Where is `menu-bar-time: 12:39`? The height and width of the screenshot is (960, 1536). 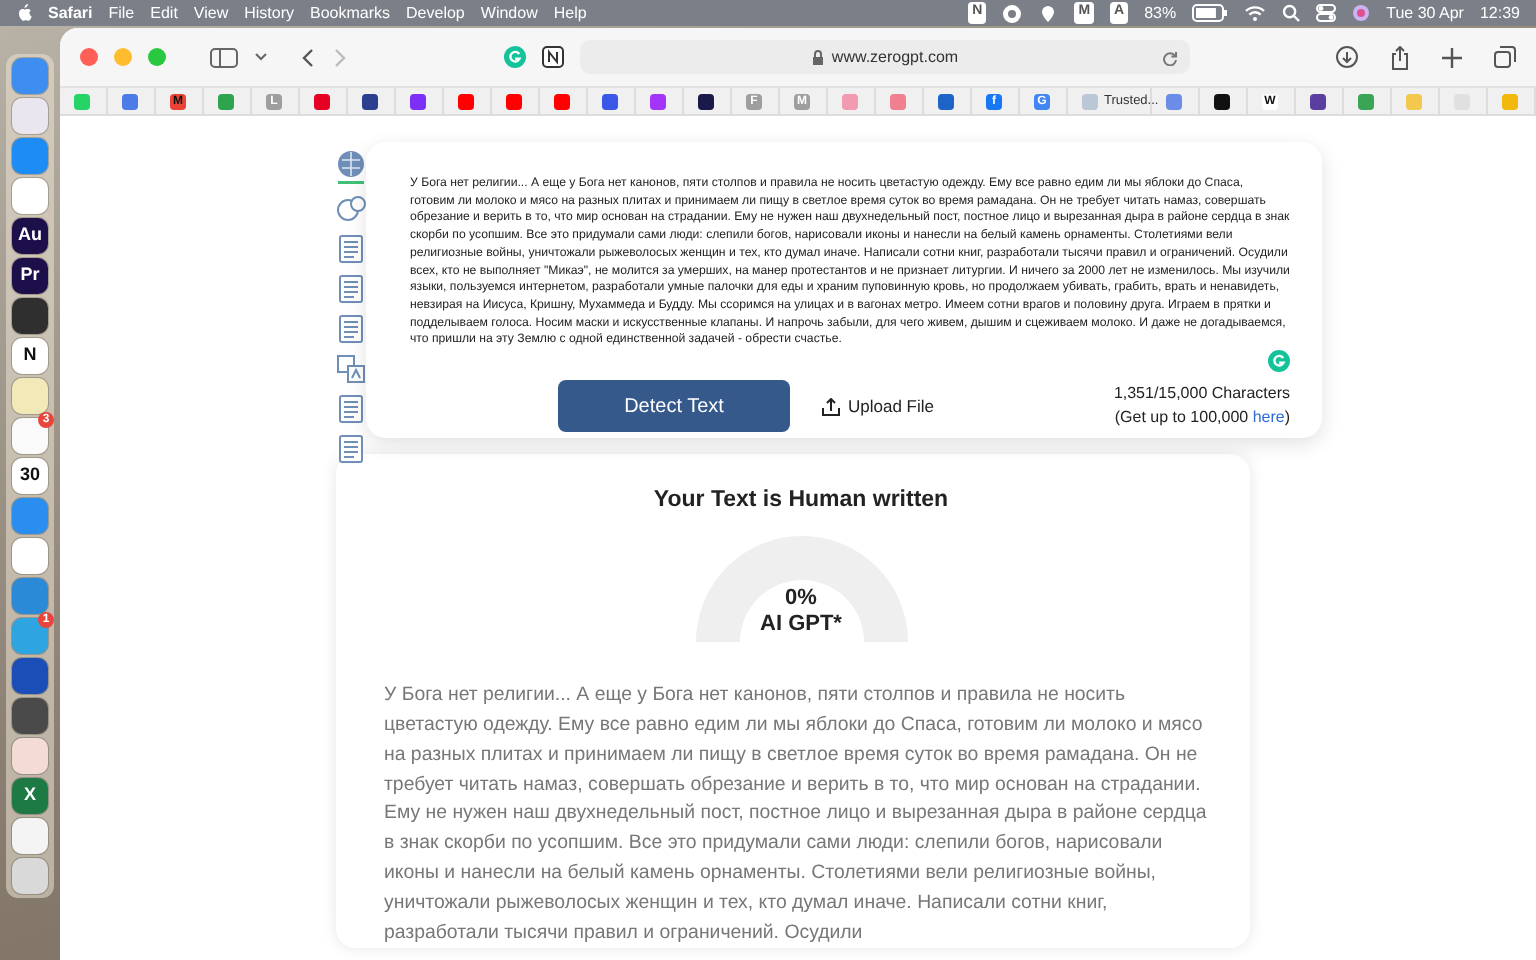
menu-bar-time: 12:39 is located at coordinates (1499, 13).